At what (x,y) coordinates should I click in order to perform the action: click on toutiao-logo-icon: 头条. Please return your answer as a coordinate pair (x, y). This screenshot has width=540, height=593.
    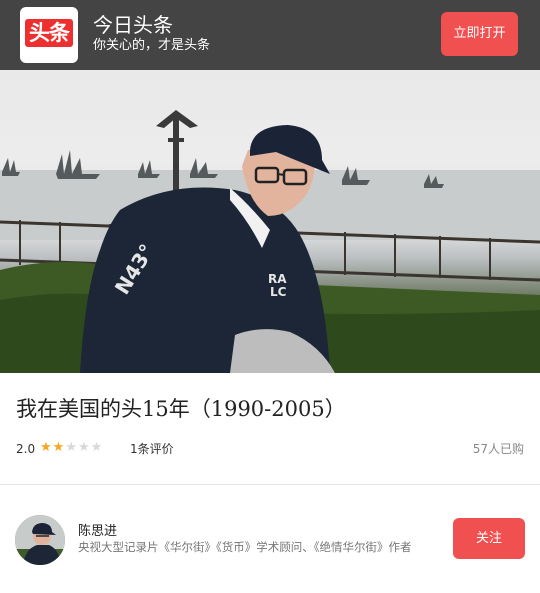
    Looking at the image, I should click on (49, 35).